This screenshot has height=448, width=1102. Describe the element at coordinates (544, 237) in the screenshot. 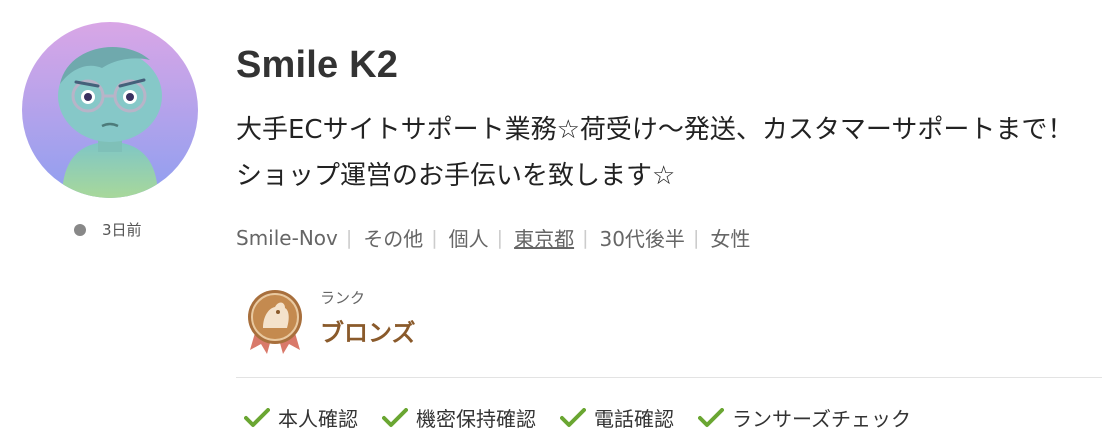

I see `meta-location-link: 東京都` at that location.